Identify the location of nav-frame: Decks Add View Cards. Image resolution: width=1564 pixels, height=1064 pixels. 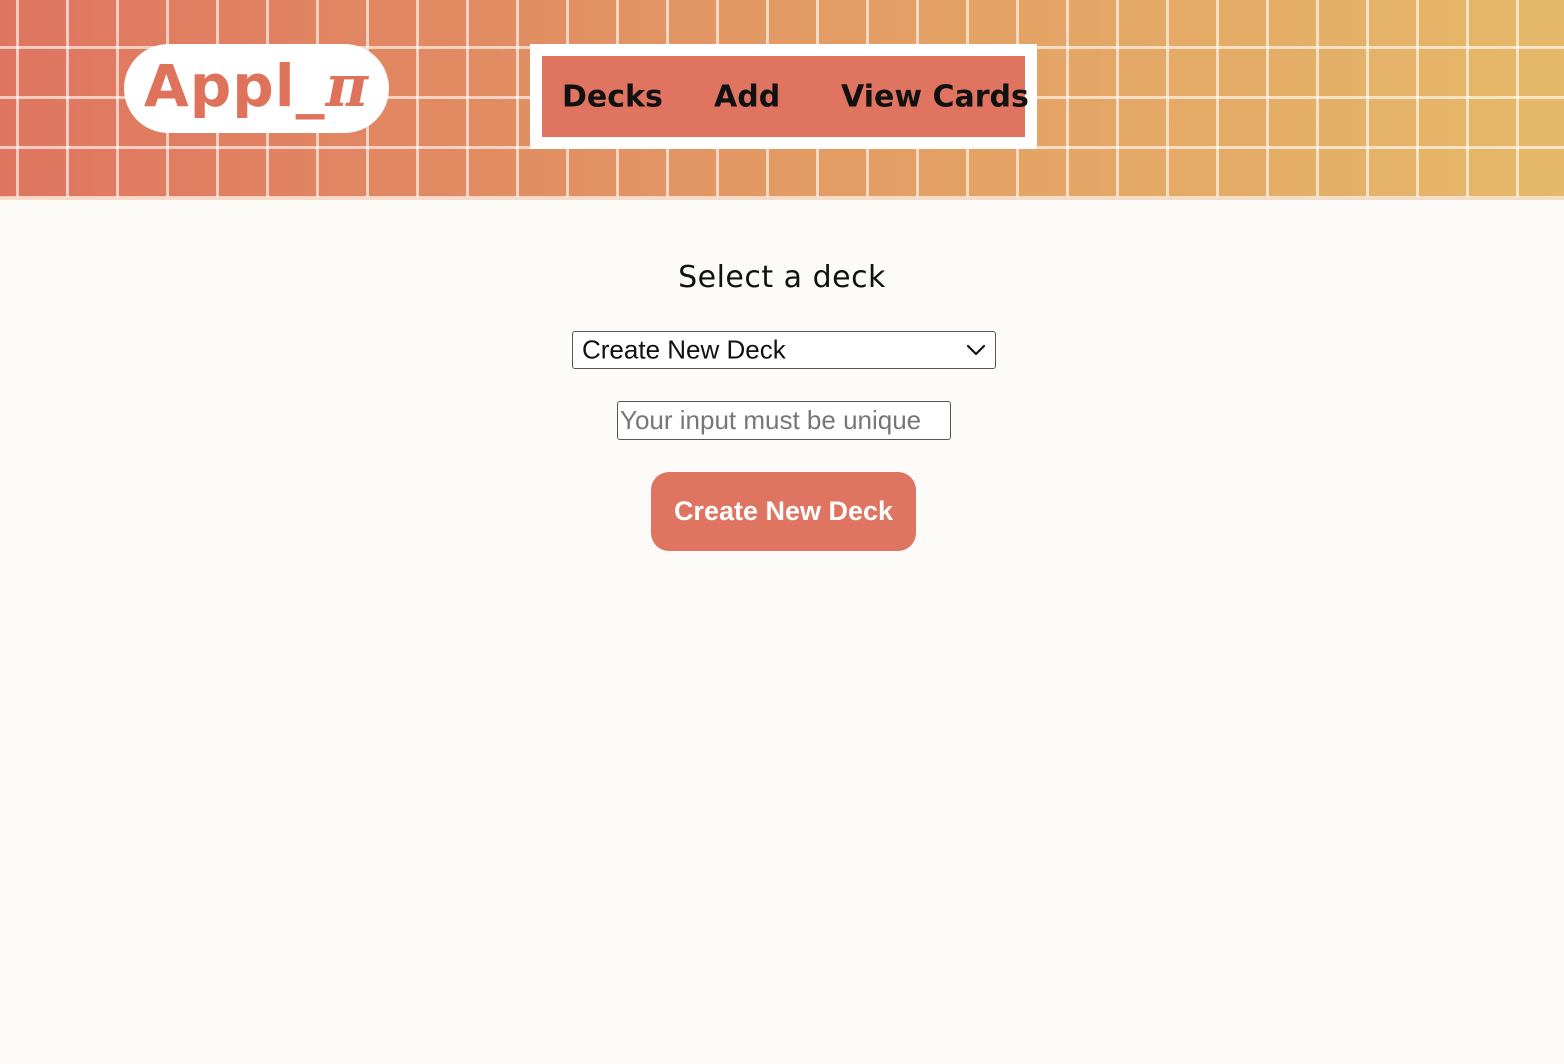
(783, 96).